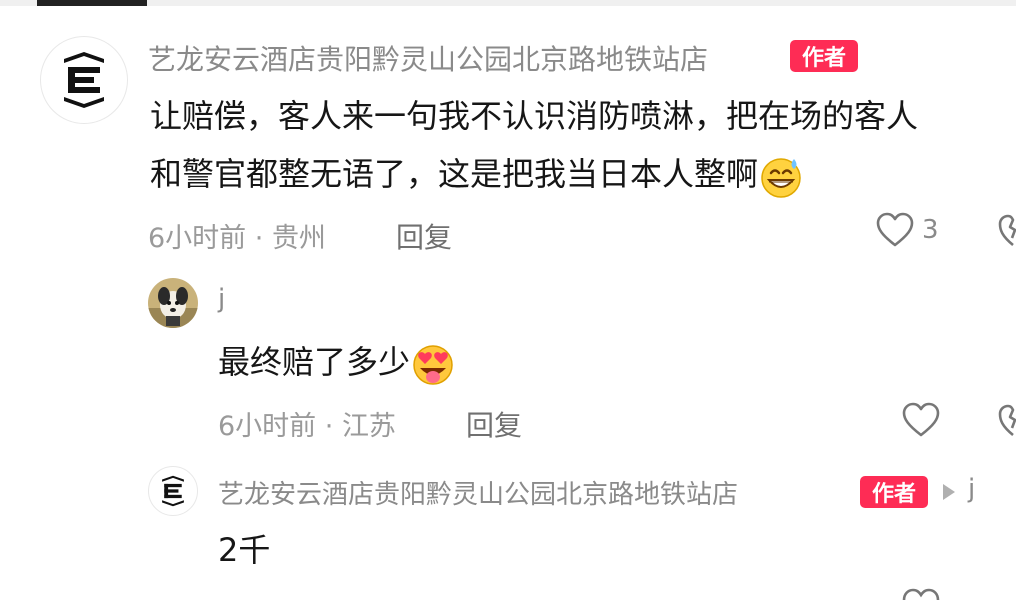 Image resolution: width=1016 pixels, height=602 pixels. Describe the element at coordinates (508, 3) in the screenshot. I see `top-scroll-strip` at that location.